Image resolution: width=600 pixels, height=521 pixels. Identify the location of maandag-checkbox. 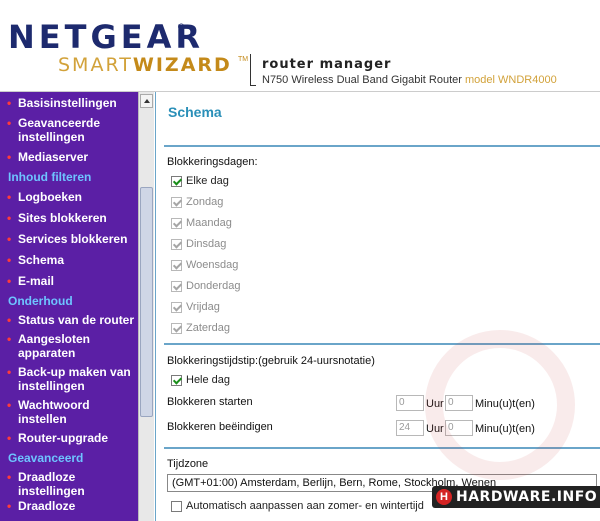
(176, 223).